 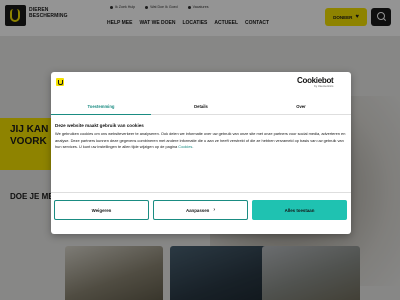 What do you see at coordinates (101, 210) in the screenshot?
I see `deny-button: Weigeren` at bounding box center [101, 210].